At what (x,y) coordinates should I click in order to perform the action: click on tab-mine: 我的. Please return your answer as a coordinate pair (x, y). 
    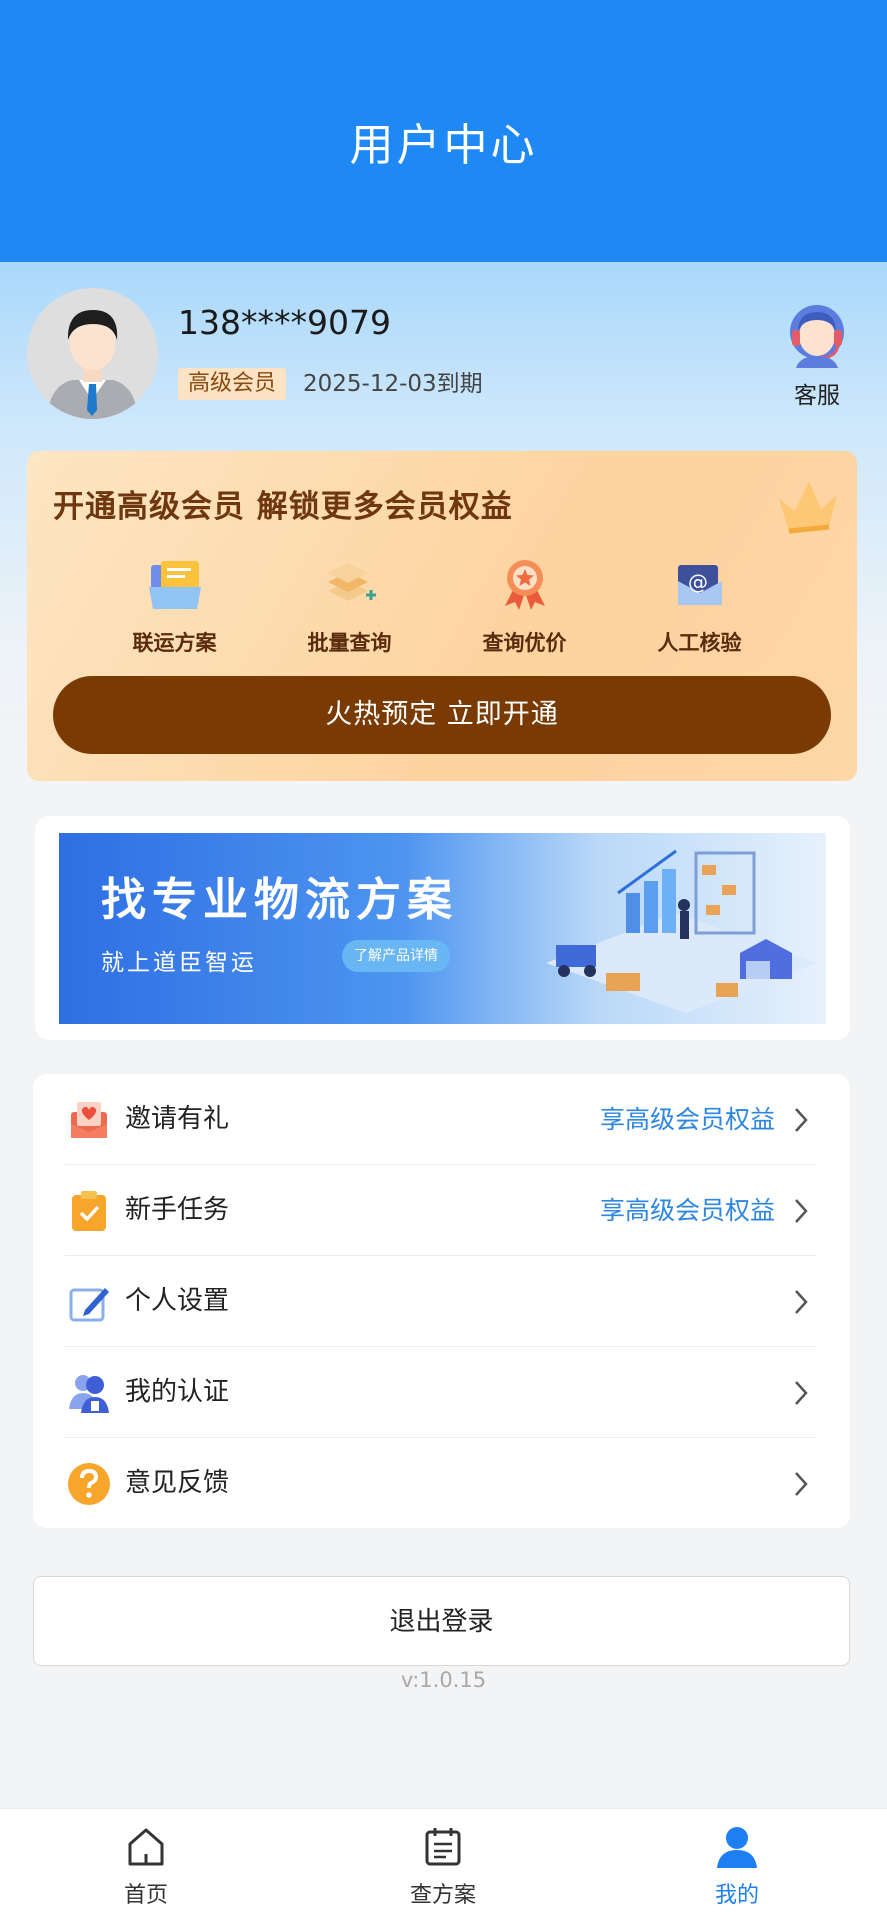
    Looking at the image, I should click on (737, 1866).